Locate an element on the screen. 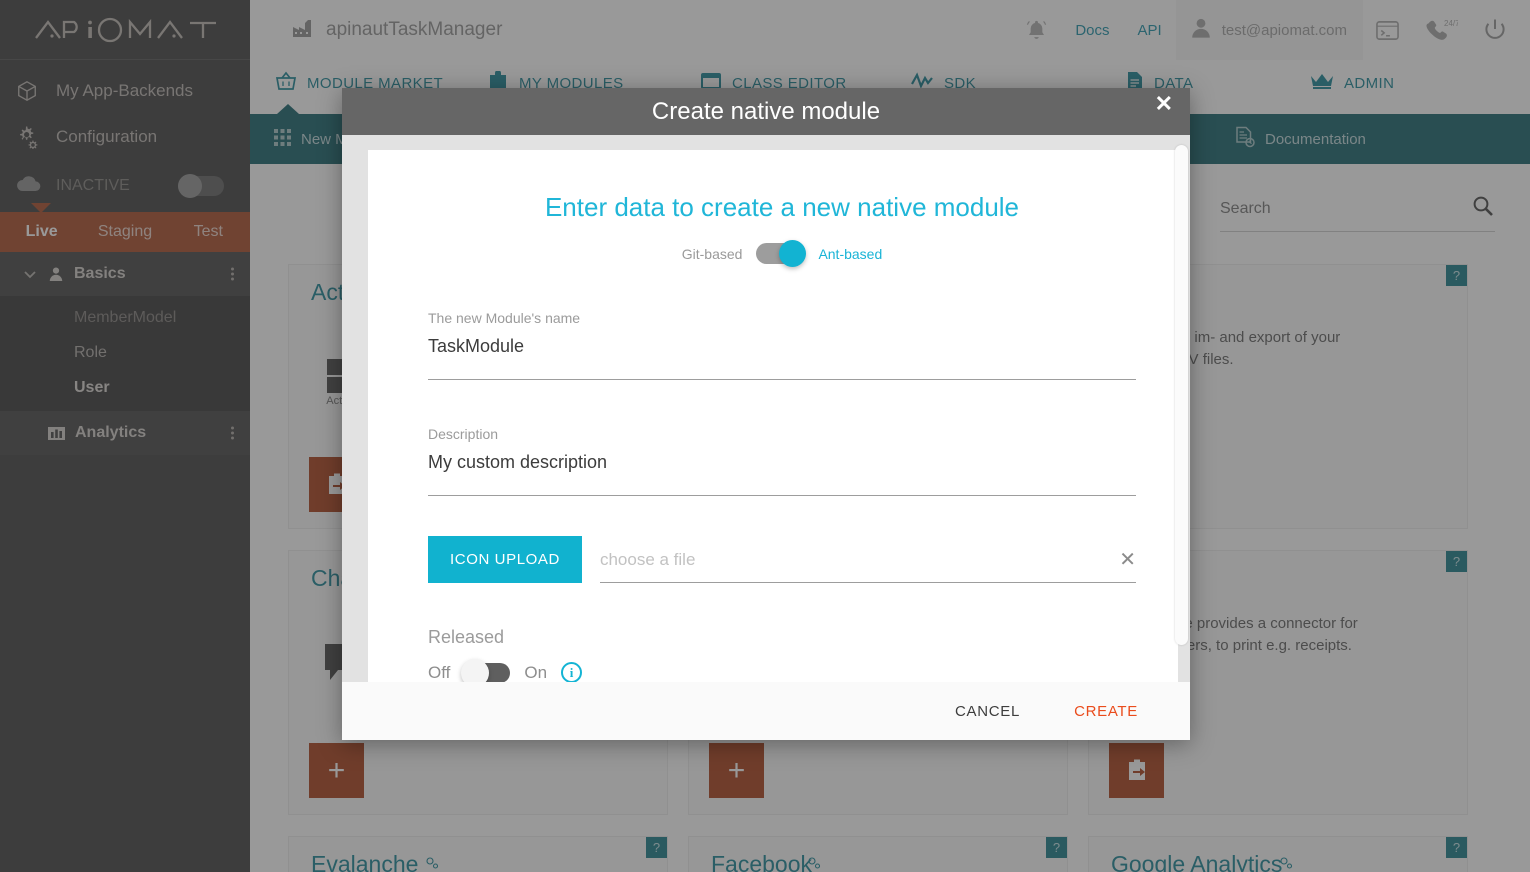 Image resolution: width=1530 pixels, height=872 pixels. icon-upload-row: ICON UPLOAD choose a file ✕ is located at coordinates (782, 559).